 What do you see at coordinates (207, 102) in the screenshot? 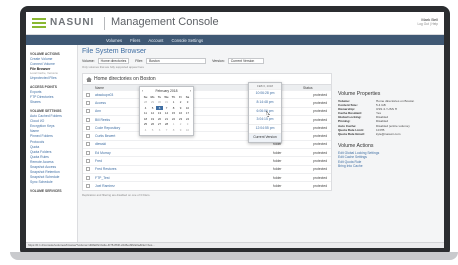
I see `table-row: Accessfolderprotected` at bounding box center [207, 102].